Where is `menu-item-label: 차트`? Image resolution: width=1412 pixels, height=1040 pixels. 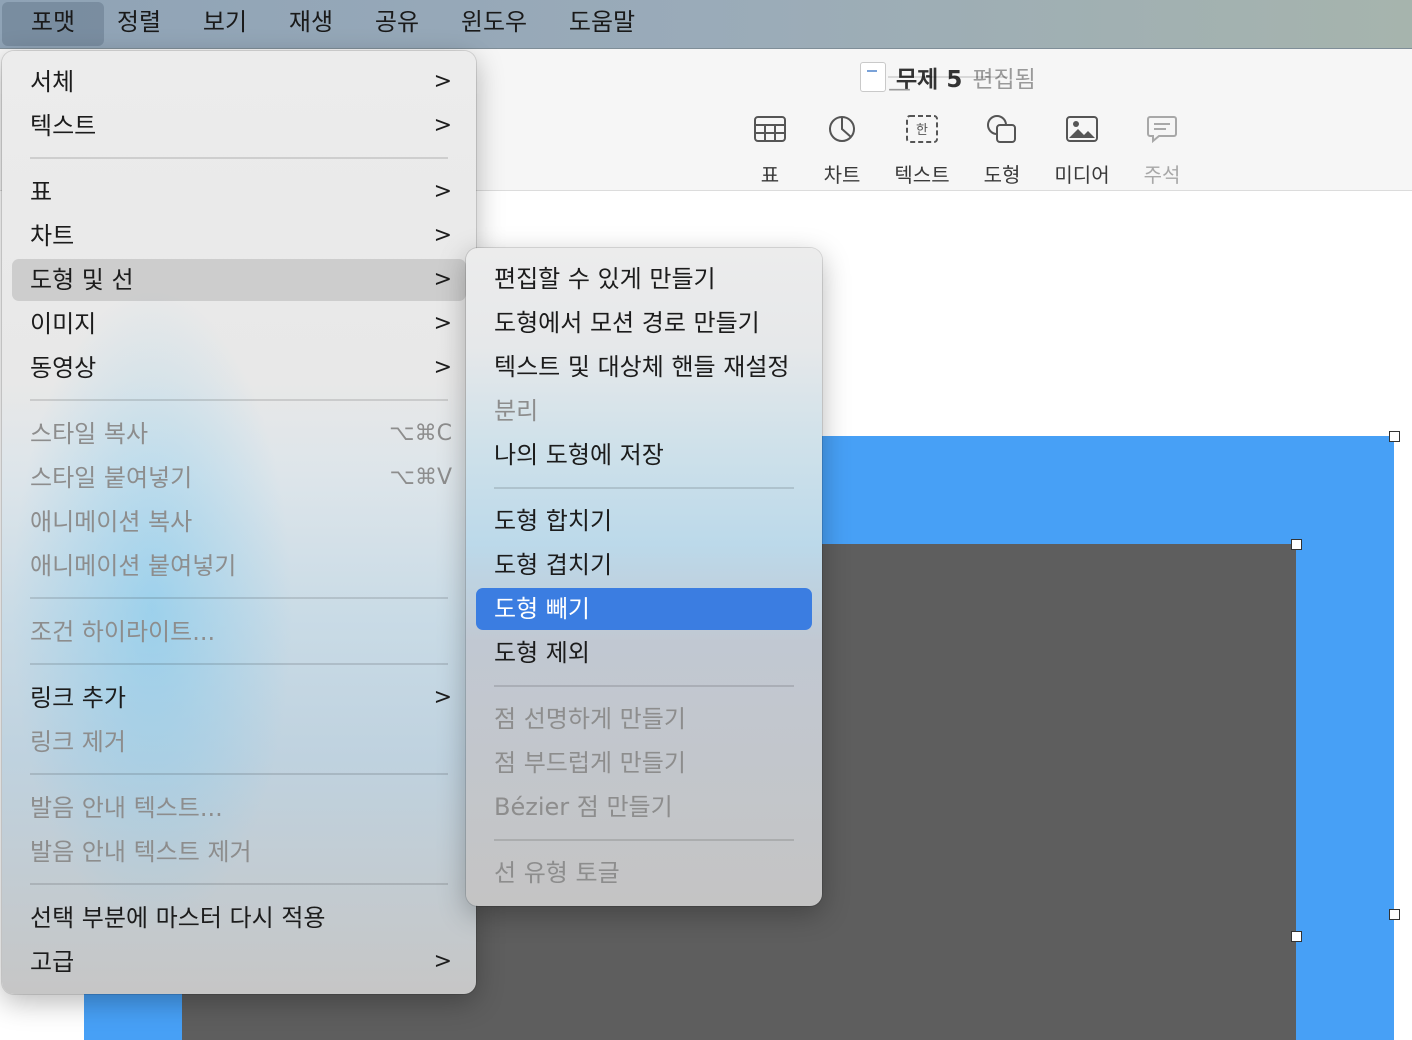
menu-item-label: 차트 is located at coordinates (52, 236).